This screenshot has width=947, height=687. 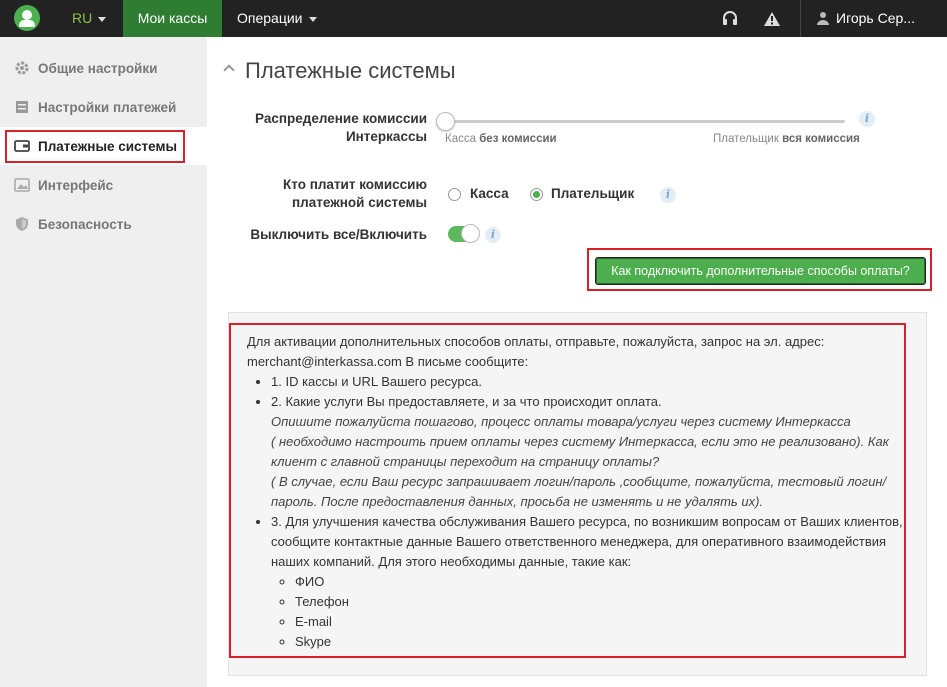 What do you see at coordinates (89, 18) in the screenshot?
I see `language-selector: RU` at bounding box center [89, 18].